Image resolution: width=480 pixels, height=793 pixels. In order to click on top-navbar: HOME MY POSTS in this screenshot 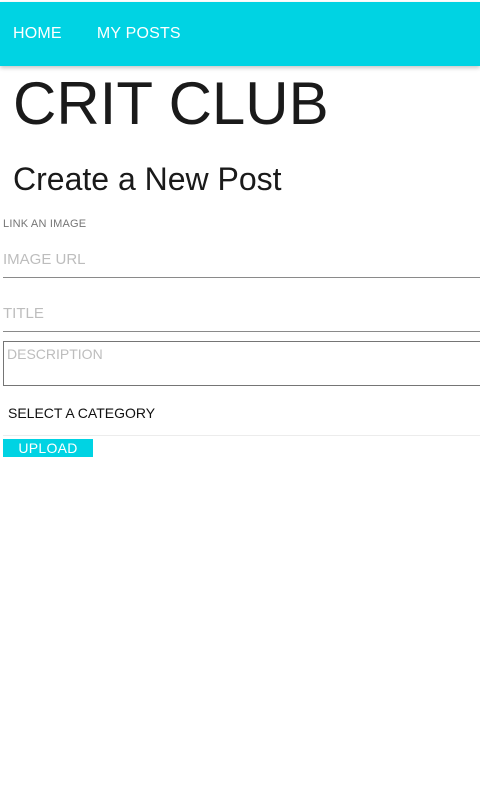, I will do `click(240, 34)`.